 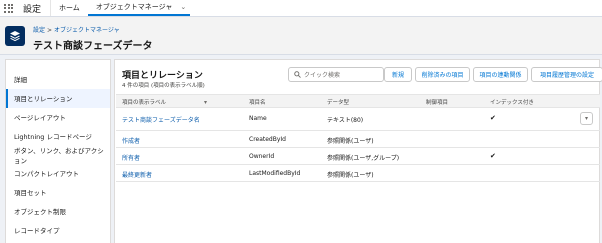 I want to click on column-field-label: 項目の表示ラベル ▾, so click(x=164, y=102).